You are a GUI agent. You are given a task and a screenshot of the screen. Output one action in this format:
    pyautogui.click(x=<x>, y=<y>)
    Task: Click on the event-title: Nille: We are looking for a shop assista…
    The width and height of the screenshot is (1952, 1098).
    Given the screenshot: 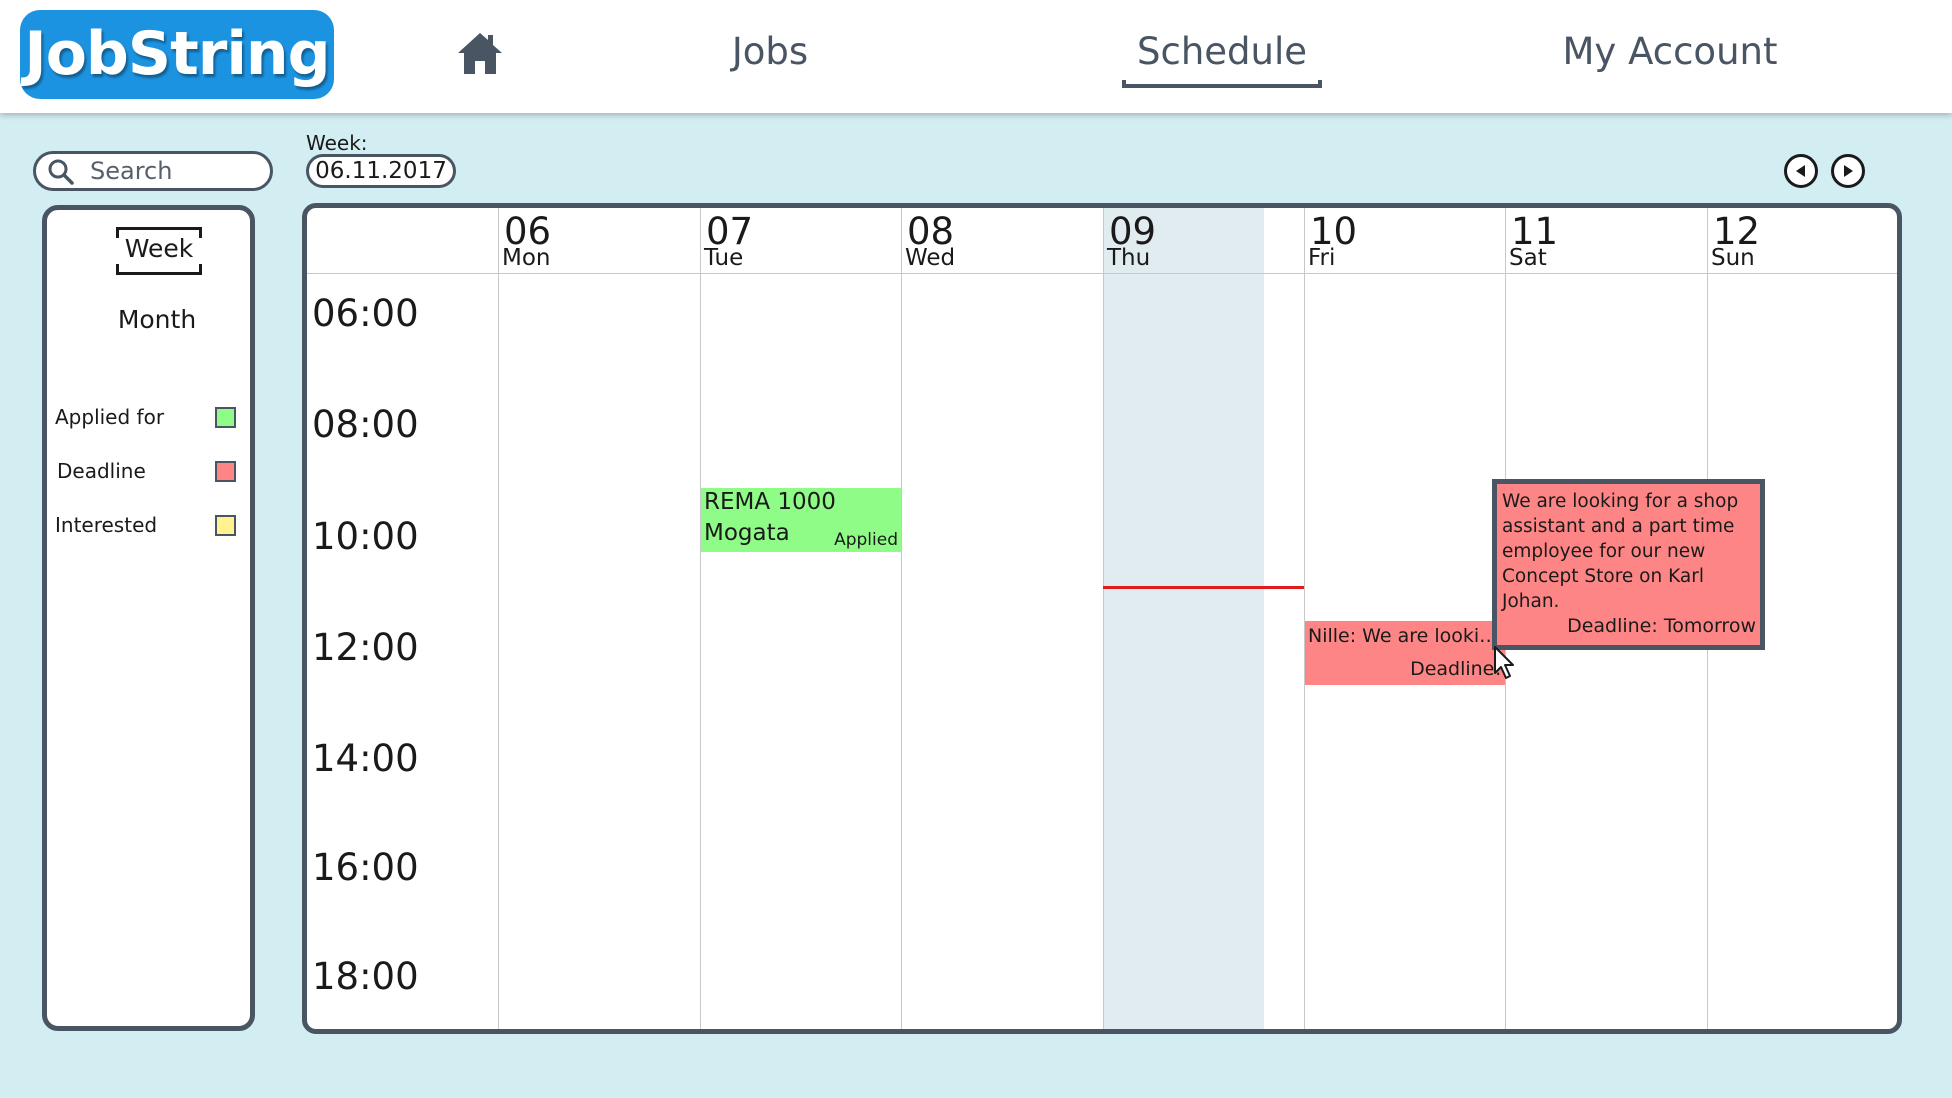 What is the action you would take?
    pyautogui.click(x=1405, y=636)
    